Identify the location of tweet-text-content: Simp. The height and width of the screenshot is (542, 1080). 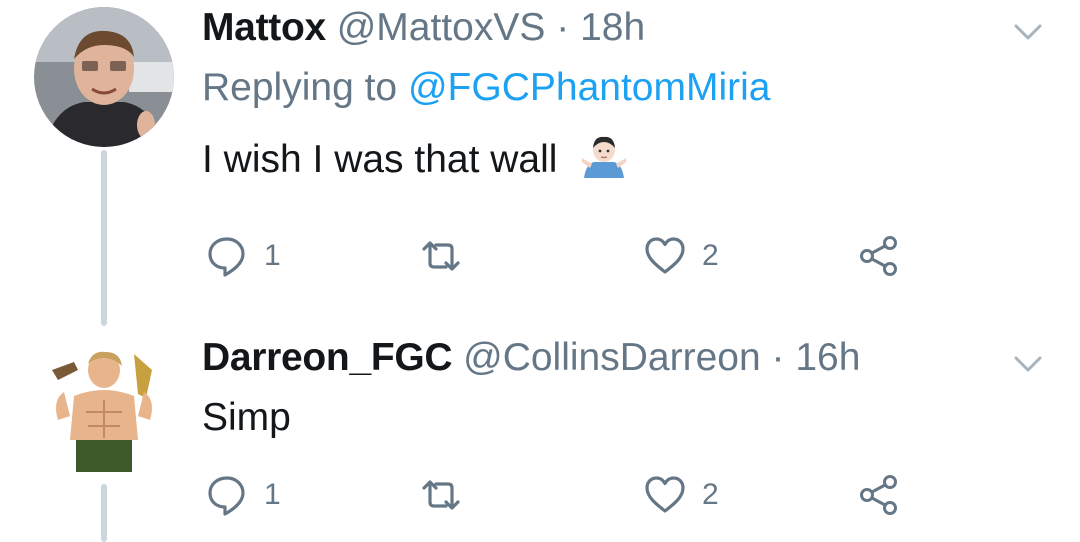
(246, 417).